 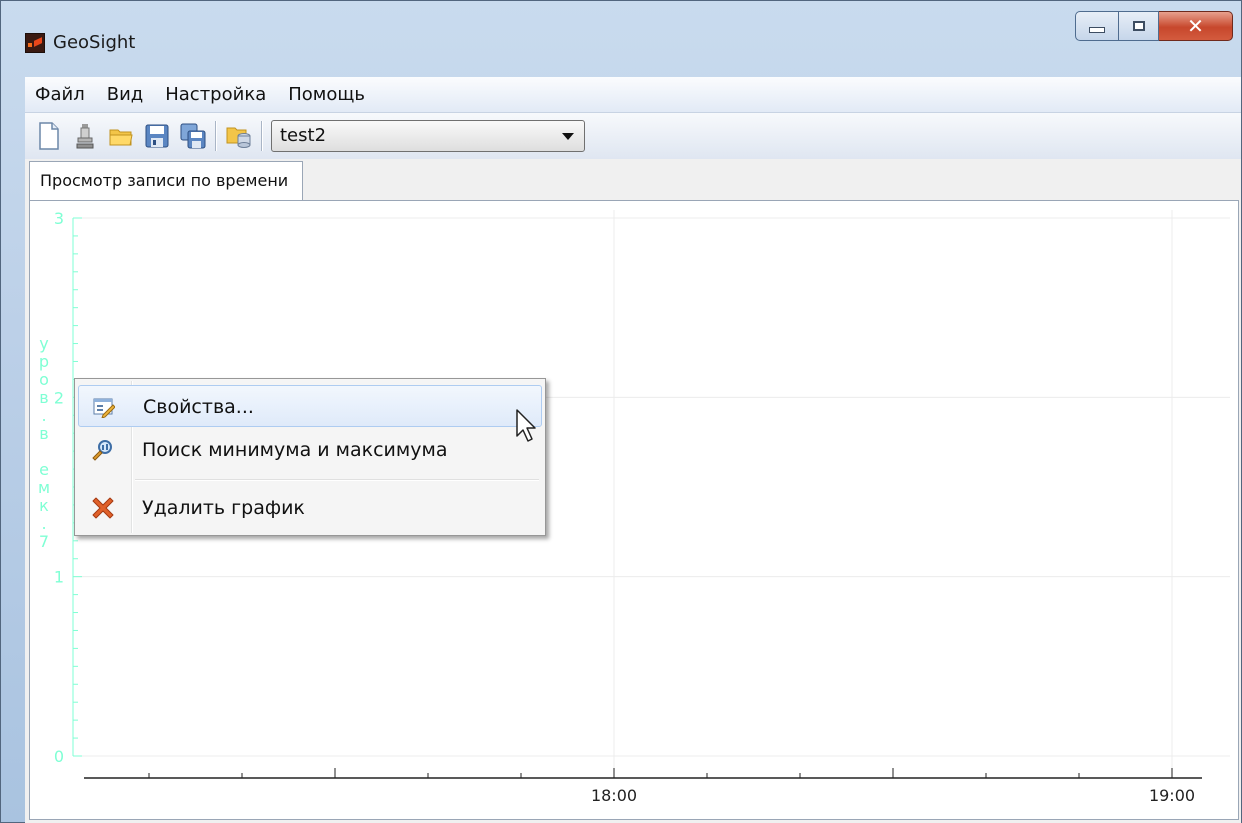 I want to click on menu-help: Помощь, so click(x=327, y=94).